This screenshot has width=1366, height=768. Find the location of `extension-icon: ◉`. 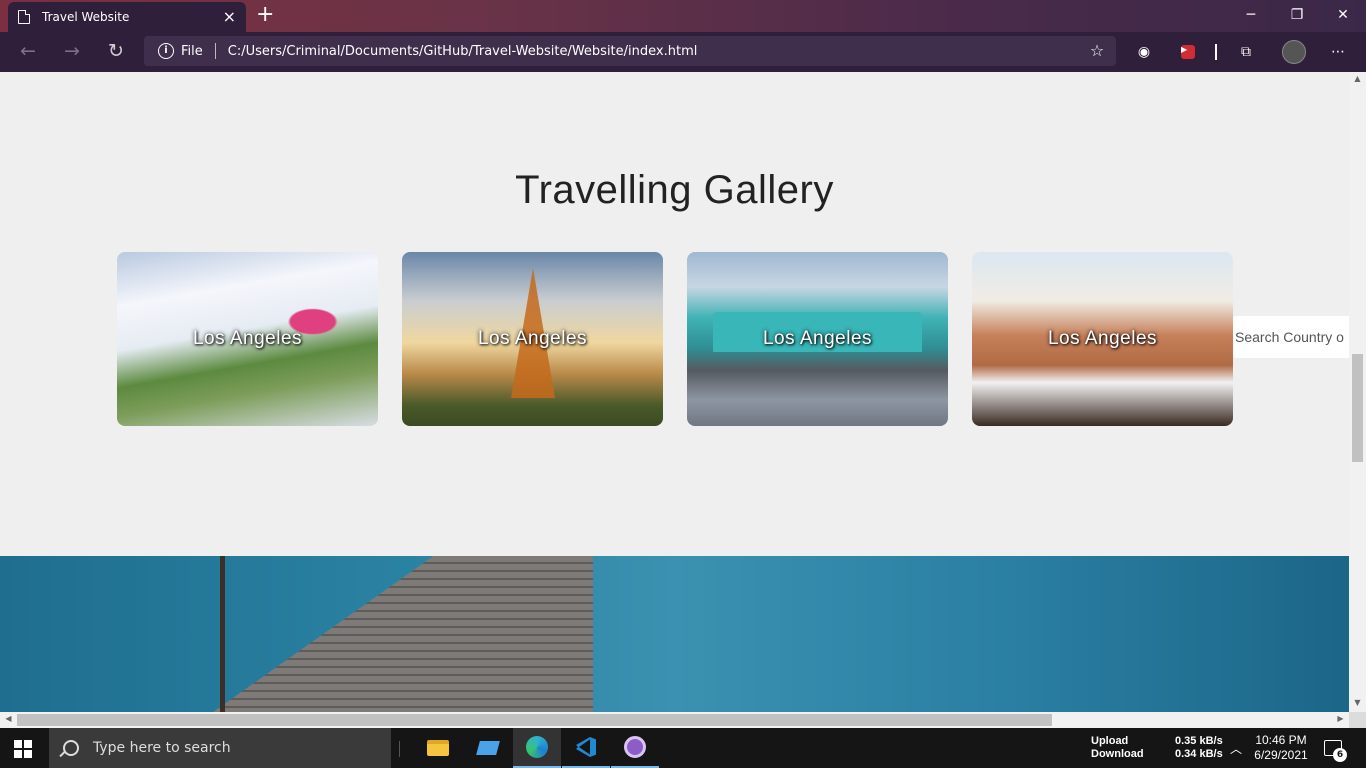

extension-icon: ◉ is located at coordinates (1144, 52).